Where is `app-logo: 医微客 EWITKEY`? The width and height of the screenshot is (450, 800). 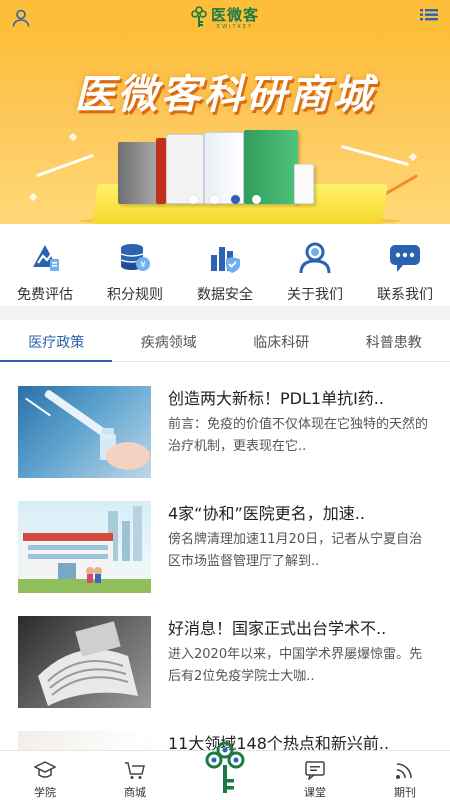 app-logo: 医微客 EWITKEY is located at coordinates (225, 17).